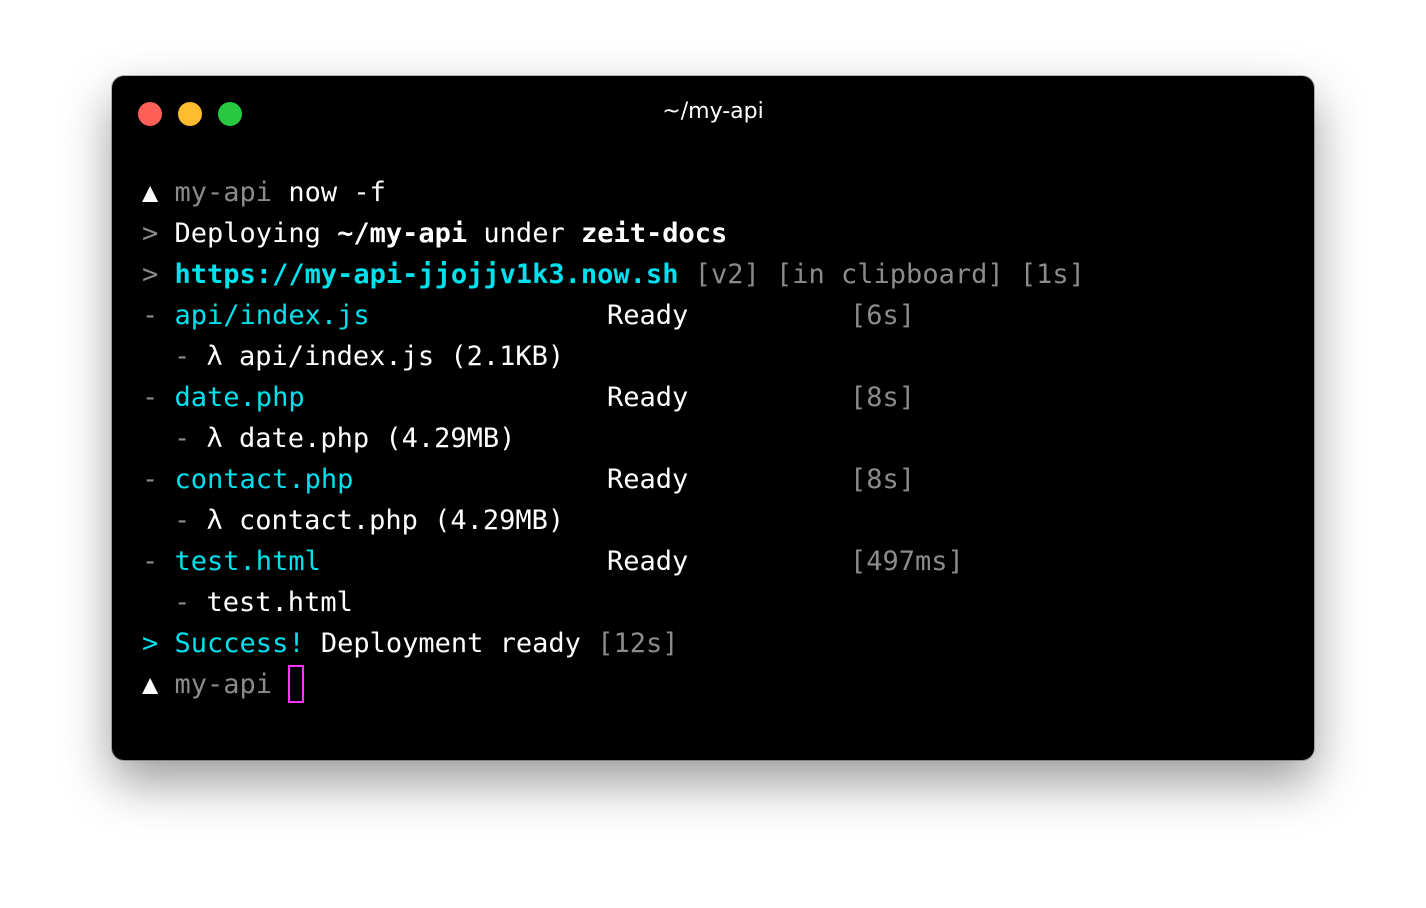 The width and height of the screenshot is (1426, 908). What do you see at coordinates (613, 520) in the screenshot?
I see `build-output-row: - λ contact.php (4.29MB)` at bounding box center [613, 520].